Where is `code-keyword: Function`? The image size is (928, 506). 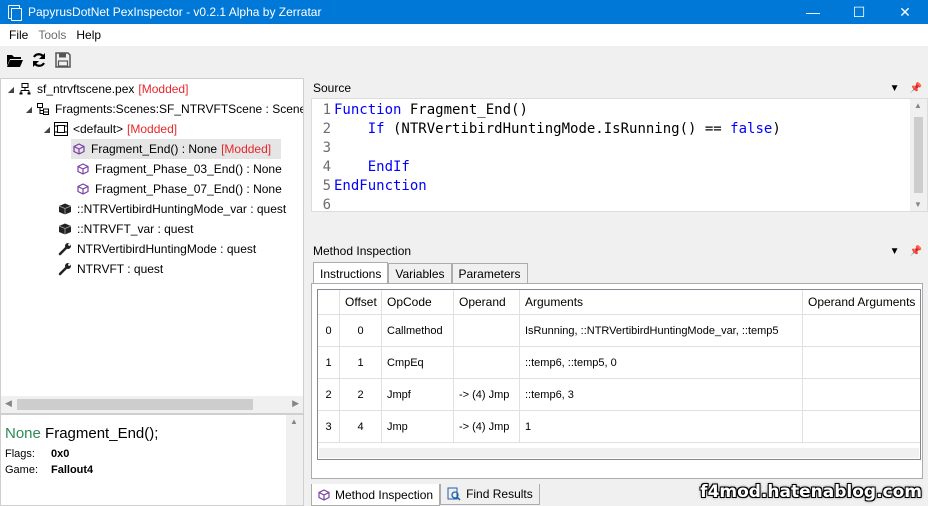
code-keyword: Function is located at coordinates (368, 109).